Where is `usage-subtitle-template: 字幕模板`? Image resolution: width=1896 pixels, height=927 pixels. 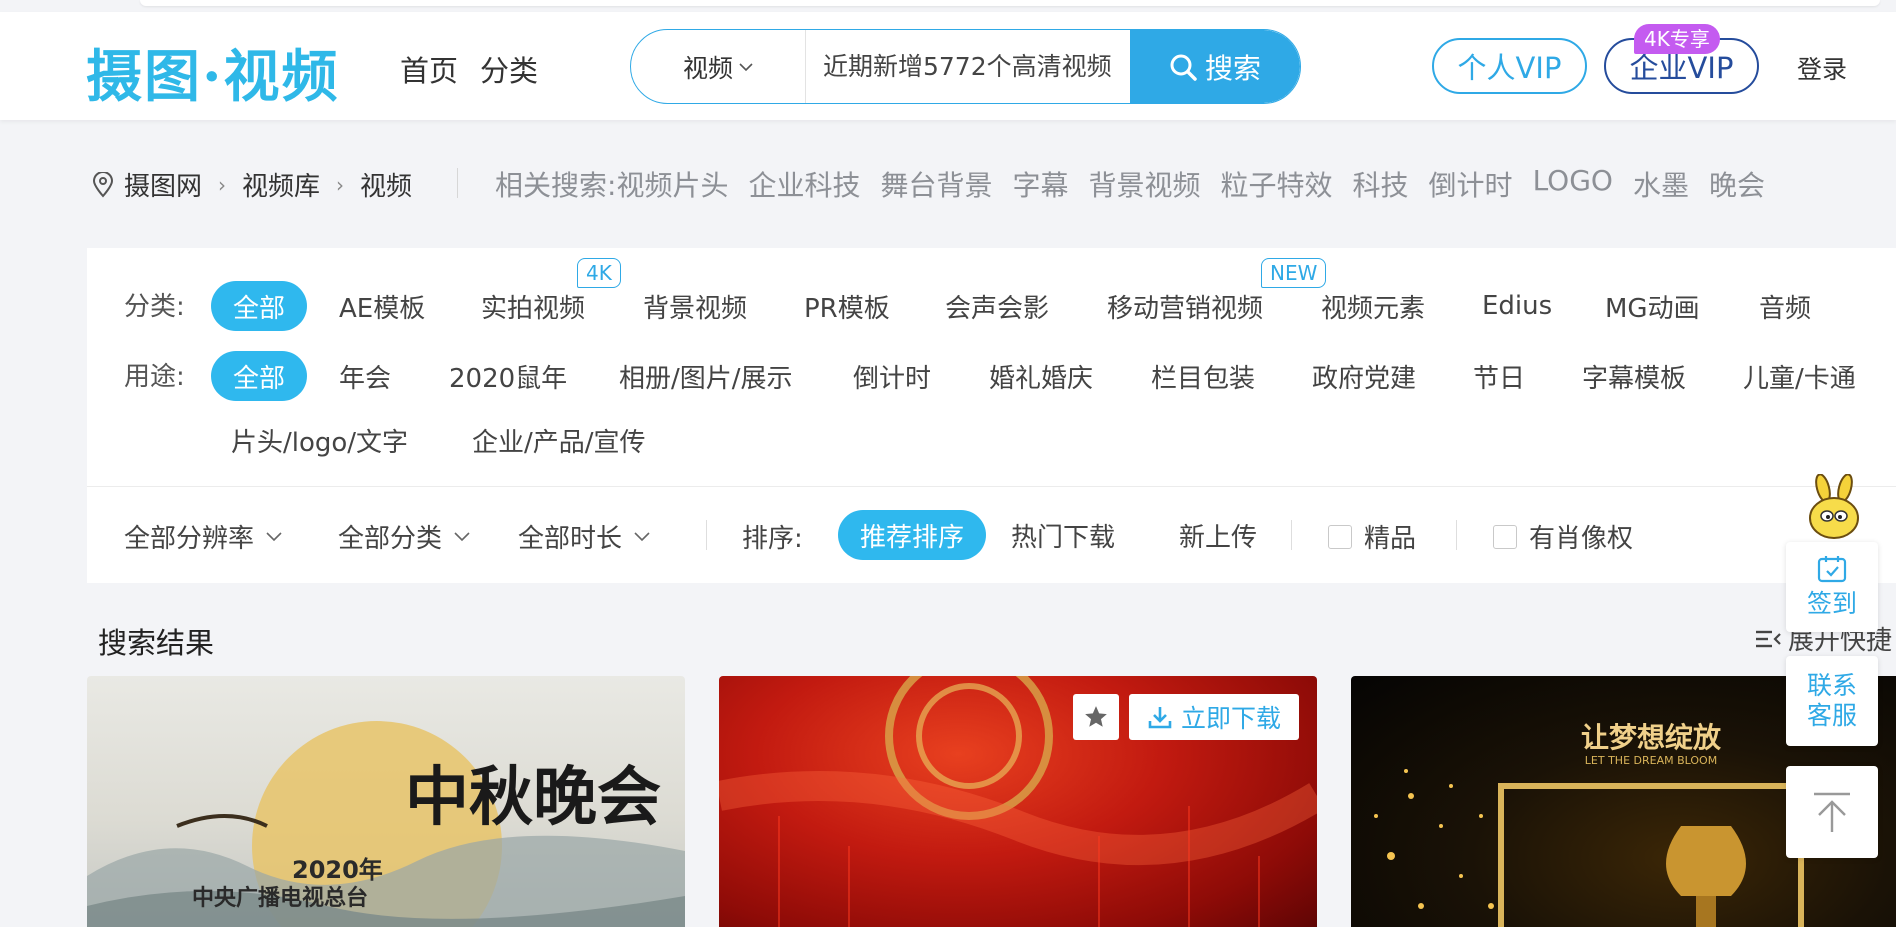
usage-subtitle-template: 字幕模板 is located at coordinates (1634, 376).